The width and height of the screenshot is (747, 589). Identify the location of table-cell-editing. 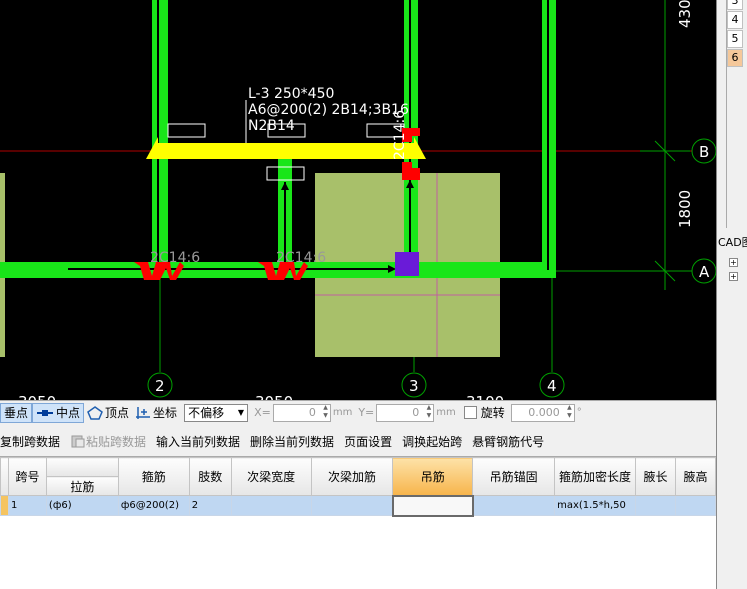
(432, 505).